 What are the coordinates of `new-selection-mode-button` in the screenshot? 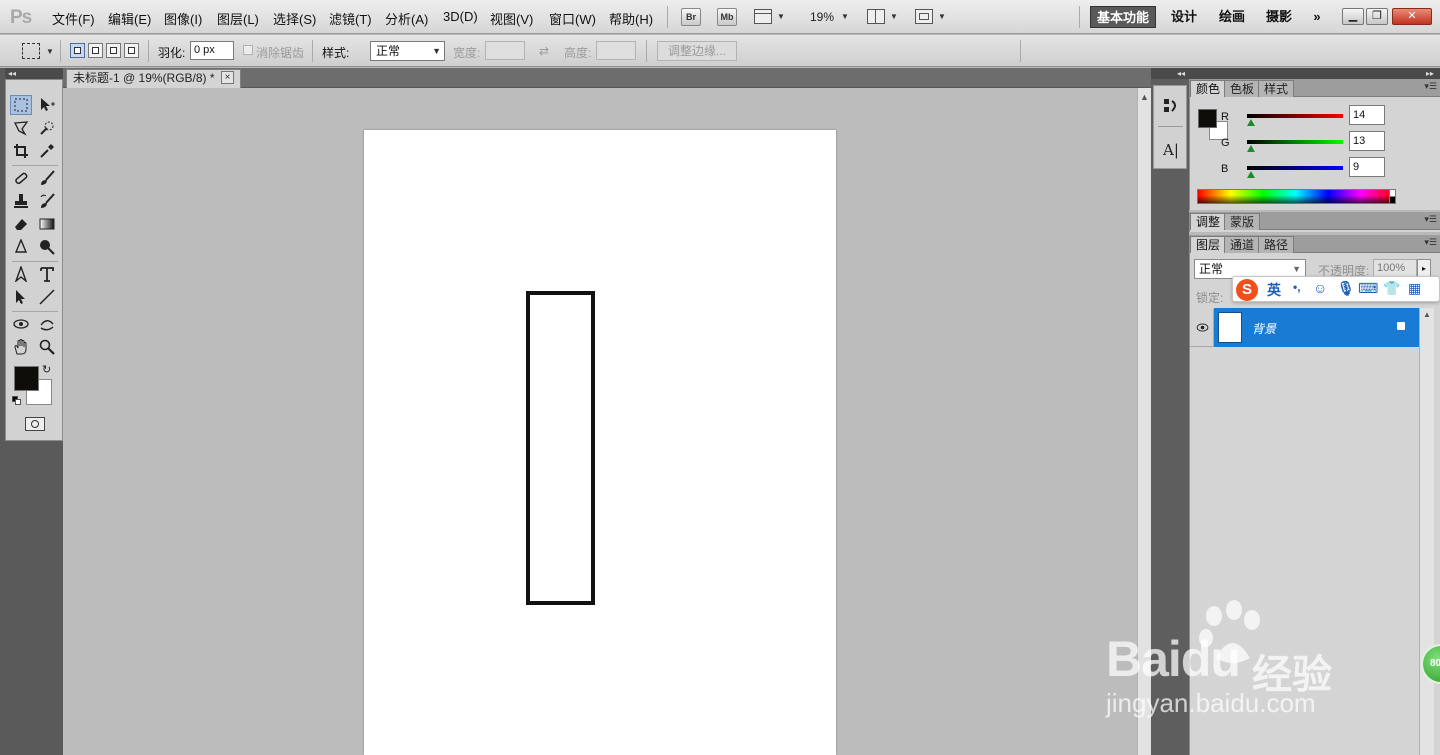 It's located at (77, 50).